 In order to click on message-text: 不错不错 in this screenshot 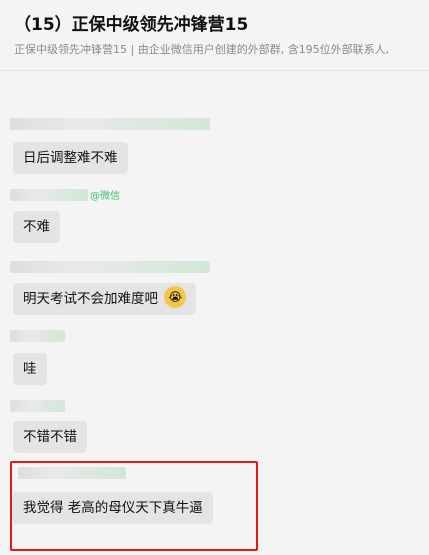, I will do `click(50, 437)`.